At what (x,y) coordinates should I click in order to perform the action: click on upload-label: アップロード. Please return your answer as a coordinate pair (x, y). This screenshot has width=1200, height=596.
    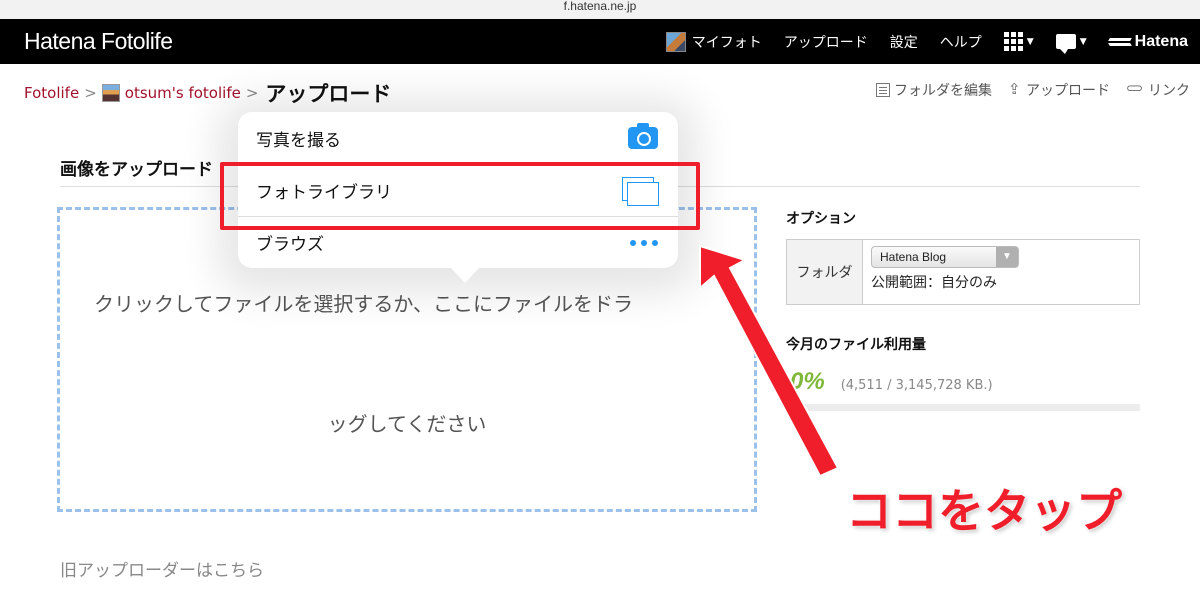
    Looking at the image, I should click on (1068, 91).